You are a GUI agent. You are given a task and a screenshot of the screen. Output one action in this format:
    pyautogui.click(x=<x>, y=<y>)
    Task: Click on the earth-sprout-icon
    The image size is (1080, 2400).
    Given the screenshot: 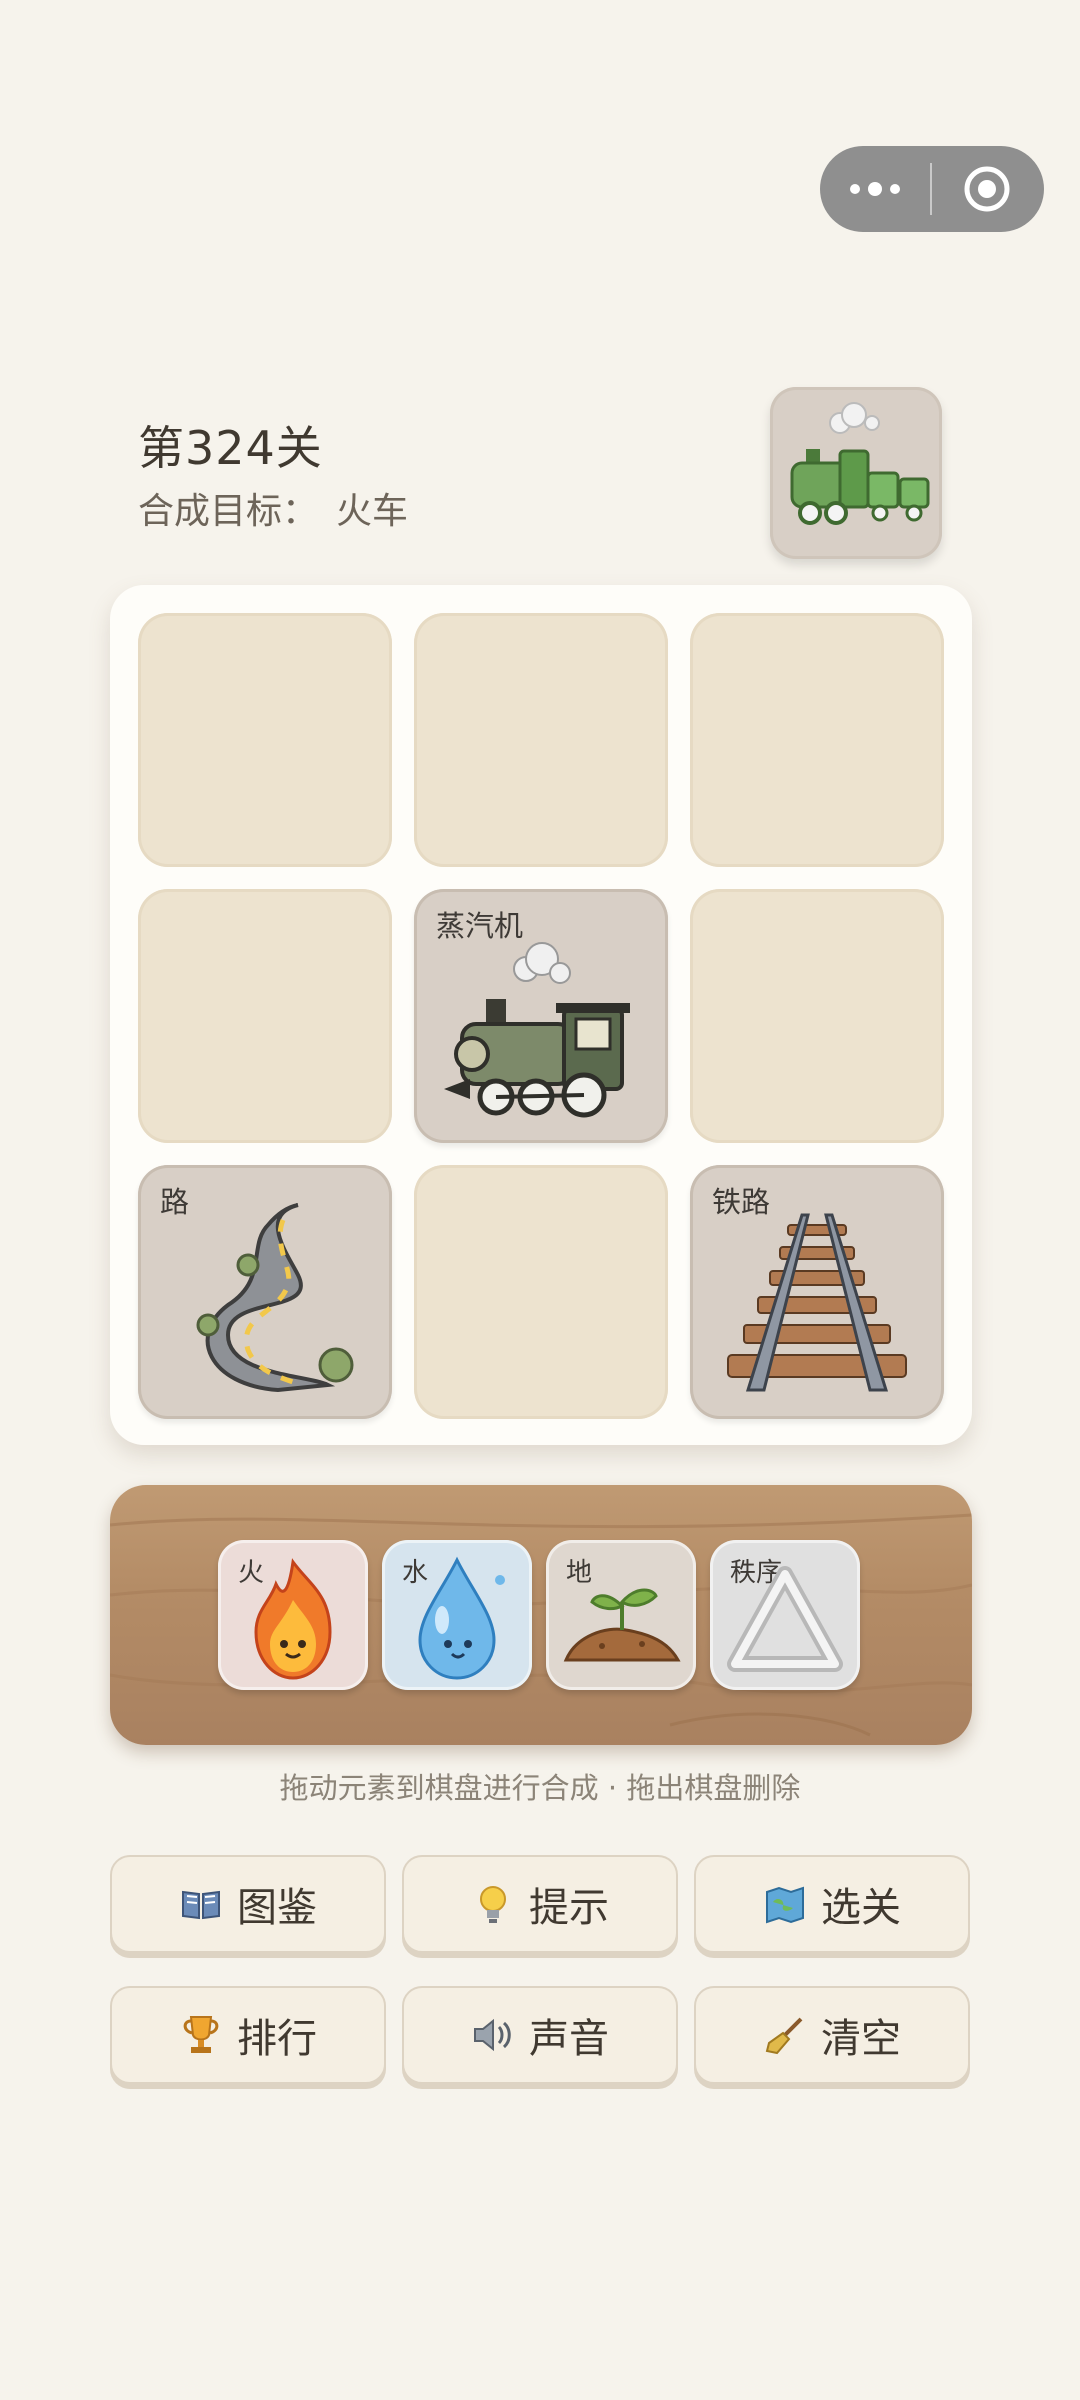 What is the action you would take?
    pyautogui.click(x=622, y=1625)
    